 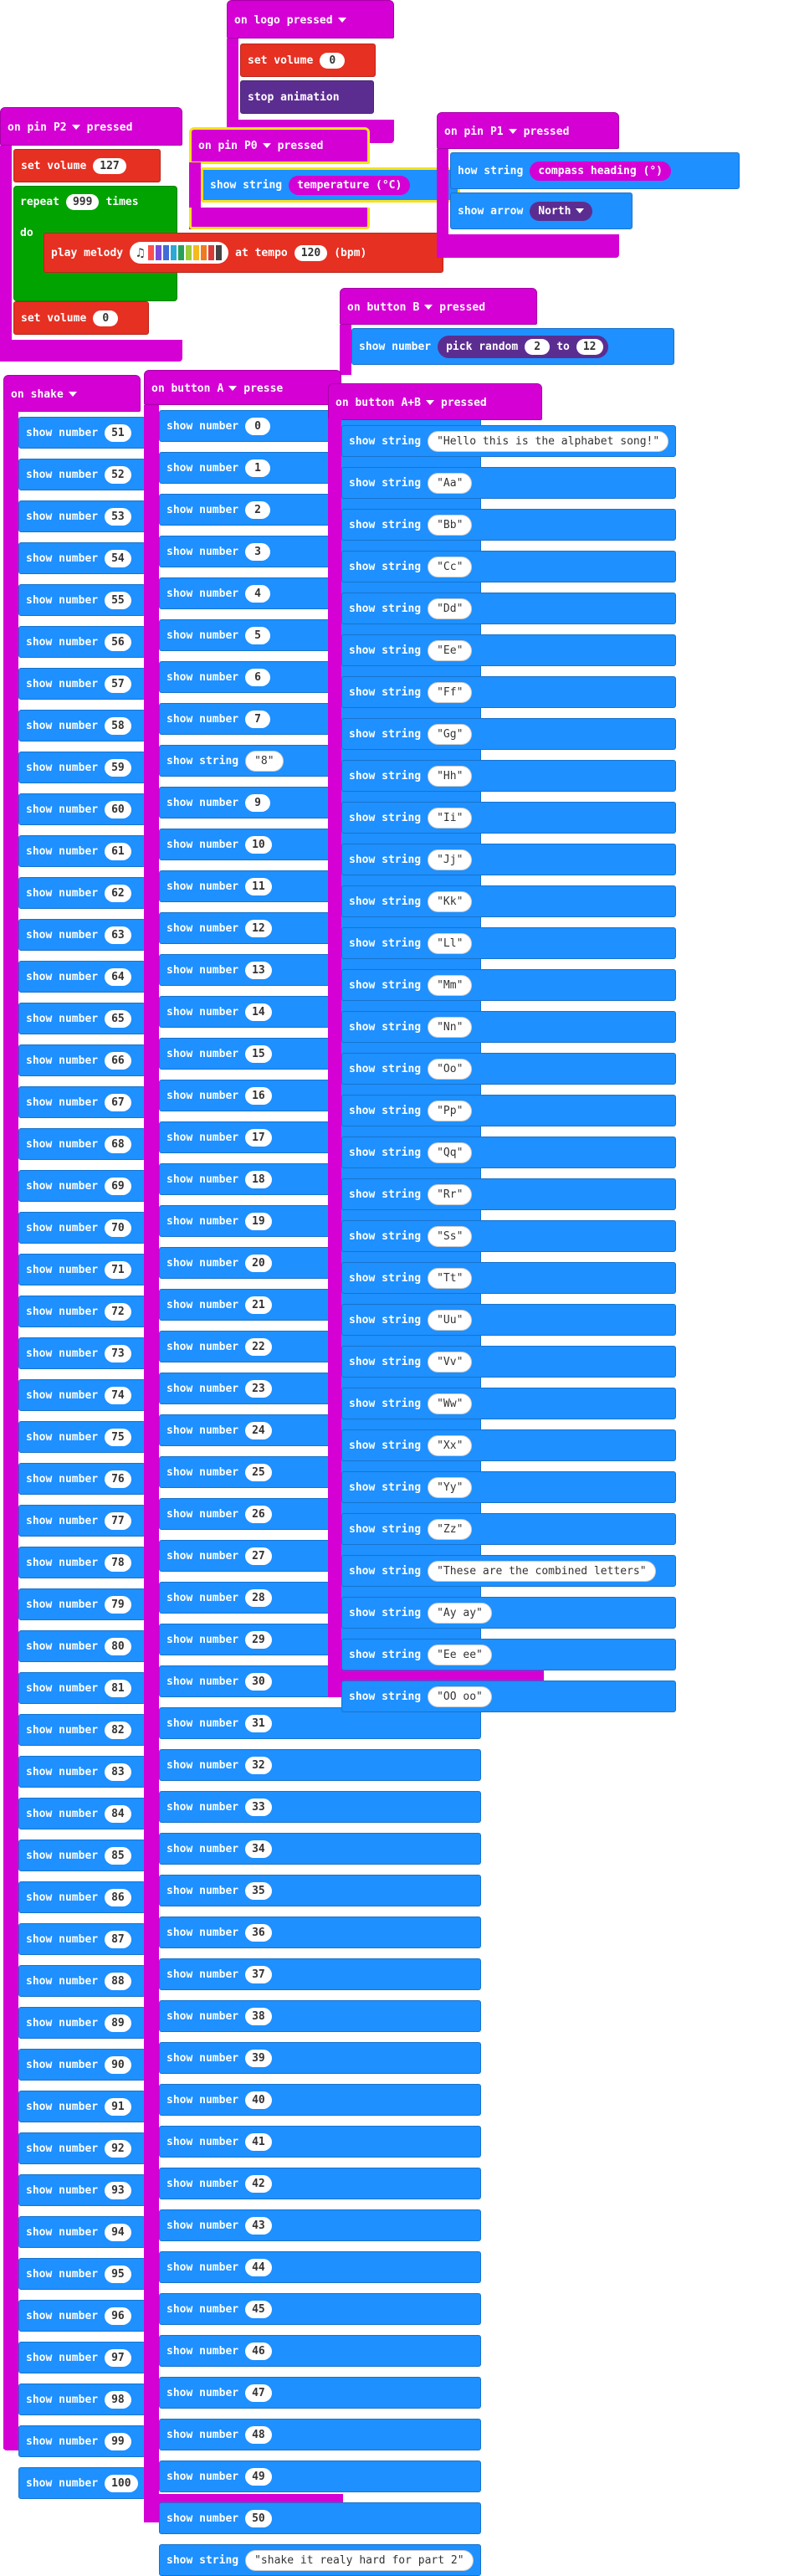 I want to click on string-input: "Ww", so click(x=451, y=1403).